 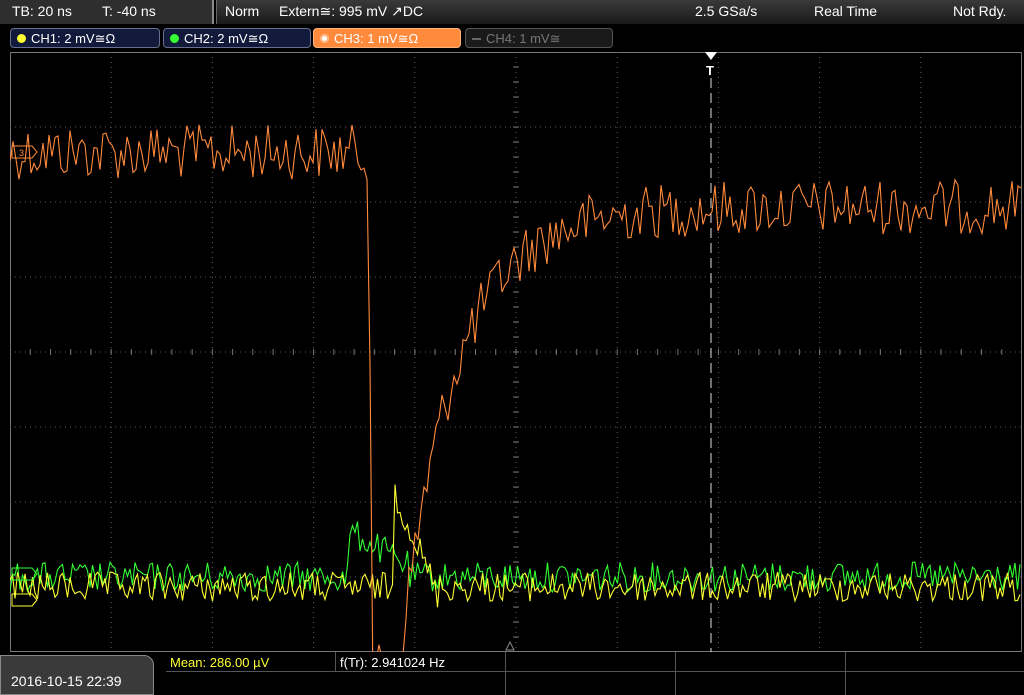 I want to click on acquisition-mode-label: Real Time, so click(x=845, y=11).